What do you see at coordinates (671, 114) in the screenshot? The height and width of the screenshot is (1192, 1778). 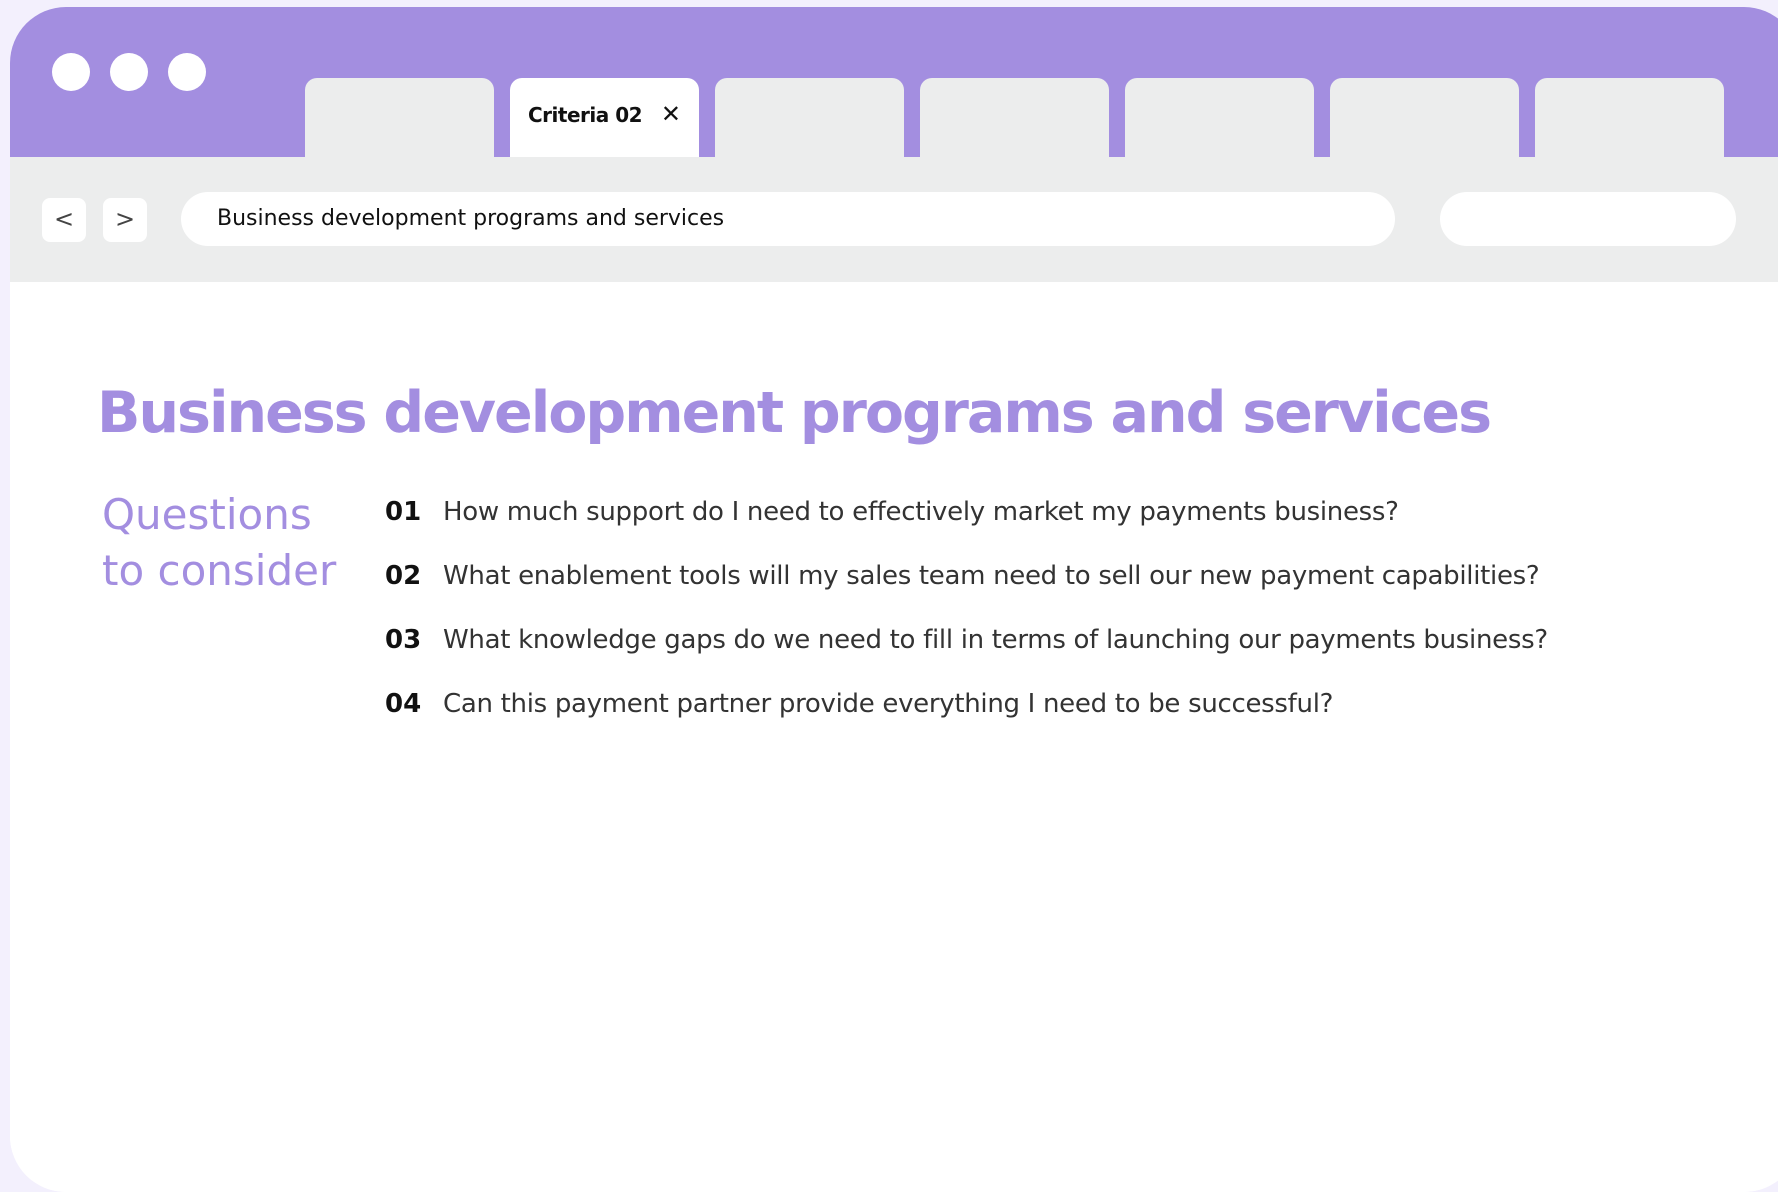 I see `close-icon: ✕` at bounding box center [671, 114].